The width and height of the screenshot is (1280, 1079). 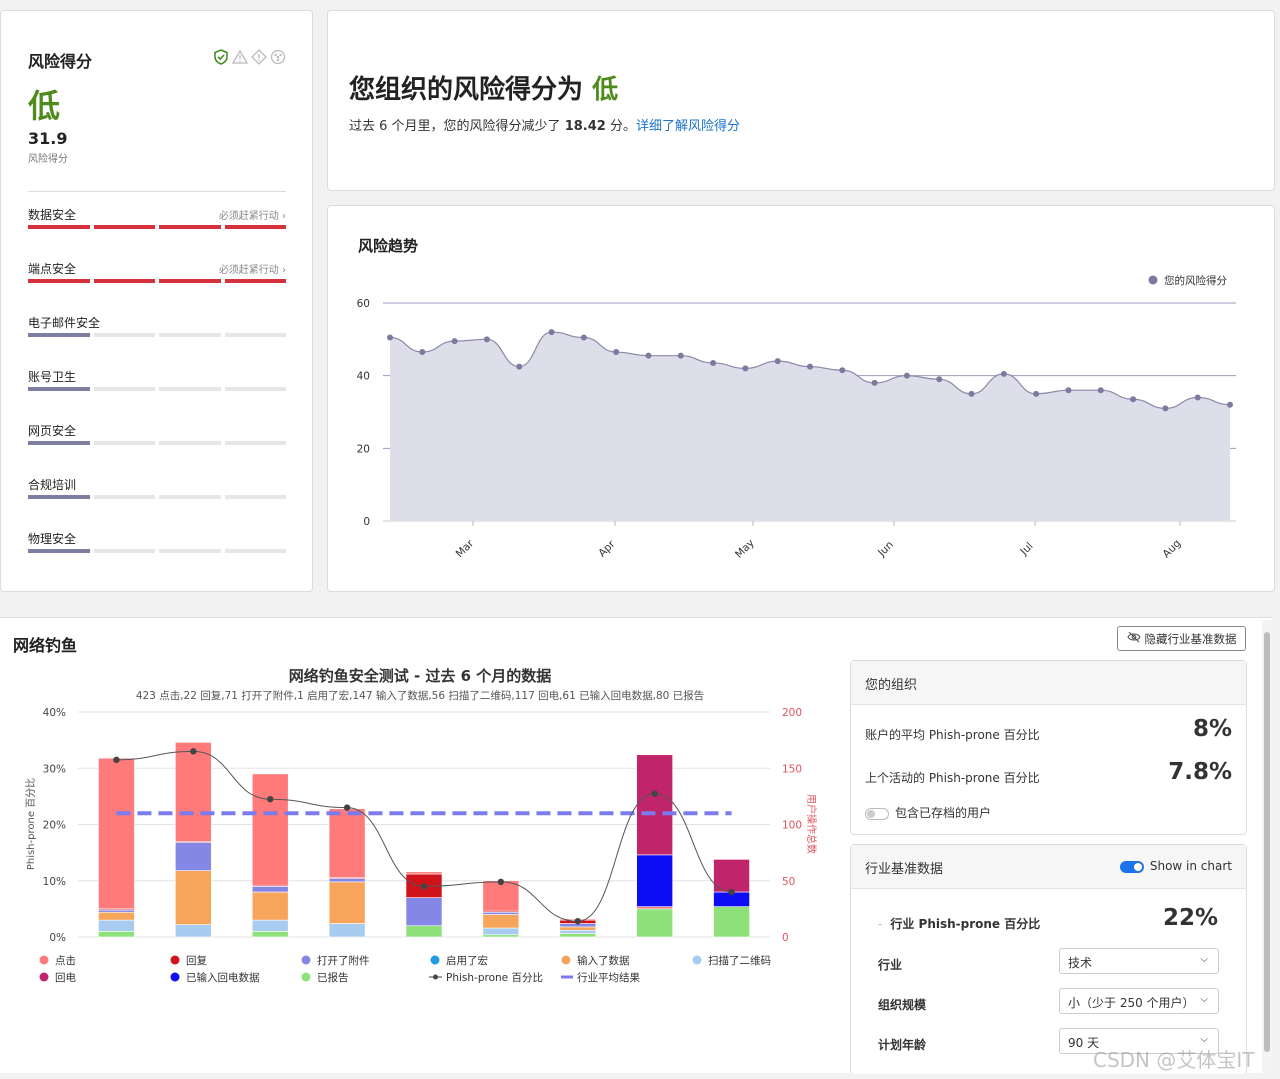 What do you see at coordinates (585, 126) in the screenshot?
I see `desc-value: 18.42` at bounding box center [585, 126].